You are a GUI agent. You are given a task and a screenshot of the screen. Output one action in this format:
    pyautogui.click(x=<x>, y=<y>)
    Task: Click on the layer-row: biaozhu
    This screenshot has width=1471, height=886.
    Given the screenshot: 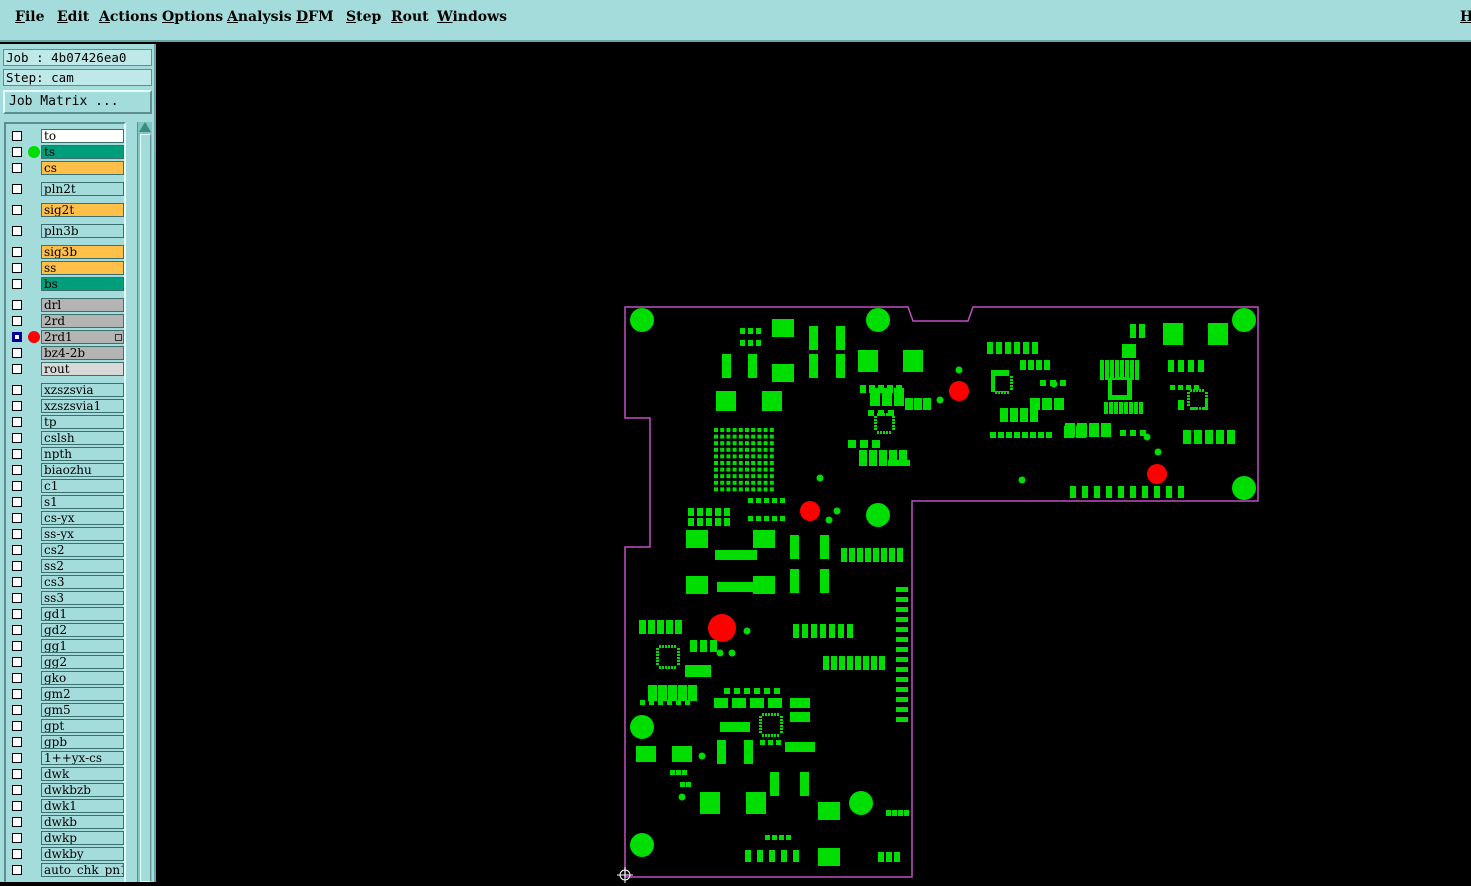 What is the action you would take?
    pyautogui.click(x=65, y=470)
    